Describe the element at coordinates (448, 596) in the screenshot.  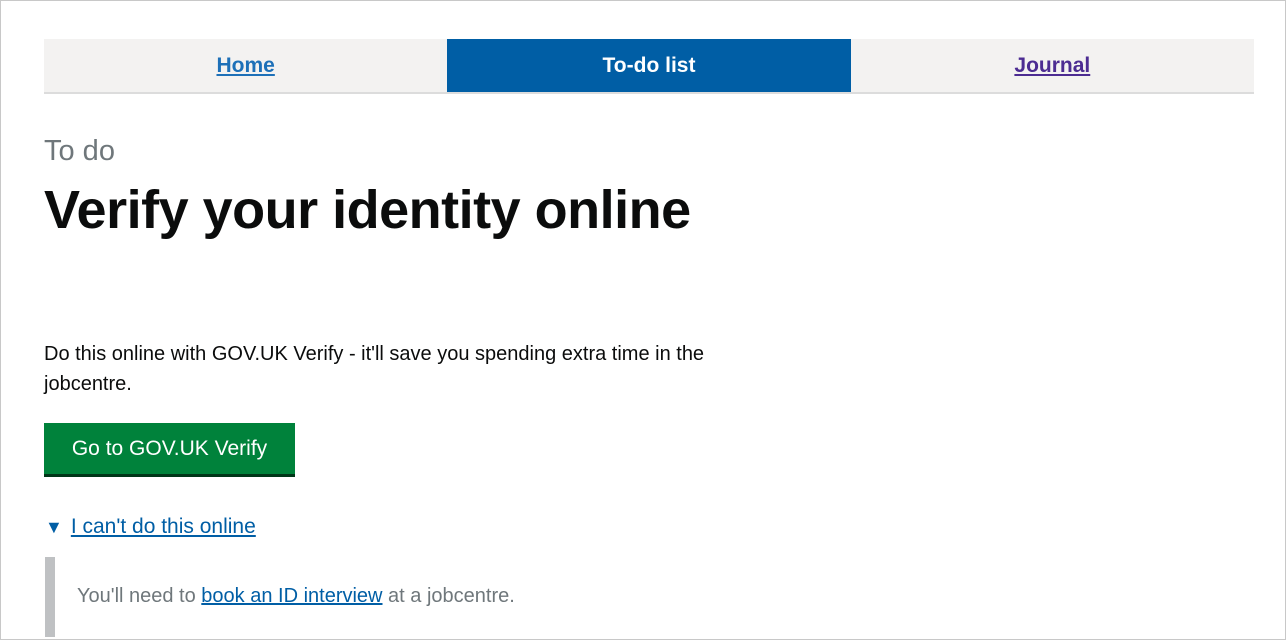
I see `details-text-after: at a jobcentre.` at that location.